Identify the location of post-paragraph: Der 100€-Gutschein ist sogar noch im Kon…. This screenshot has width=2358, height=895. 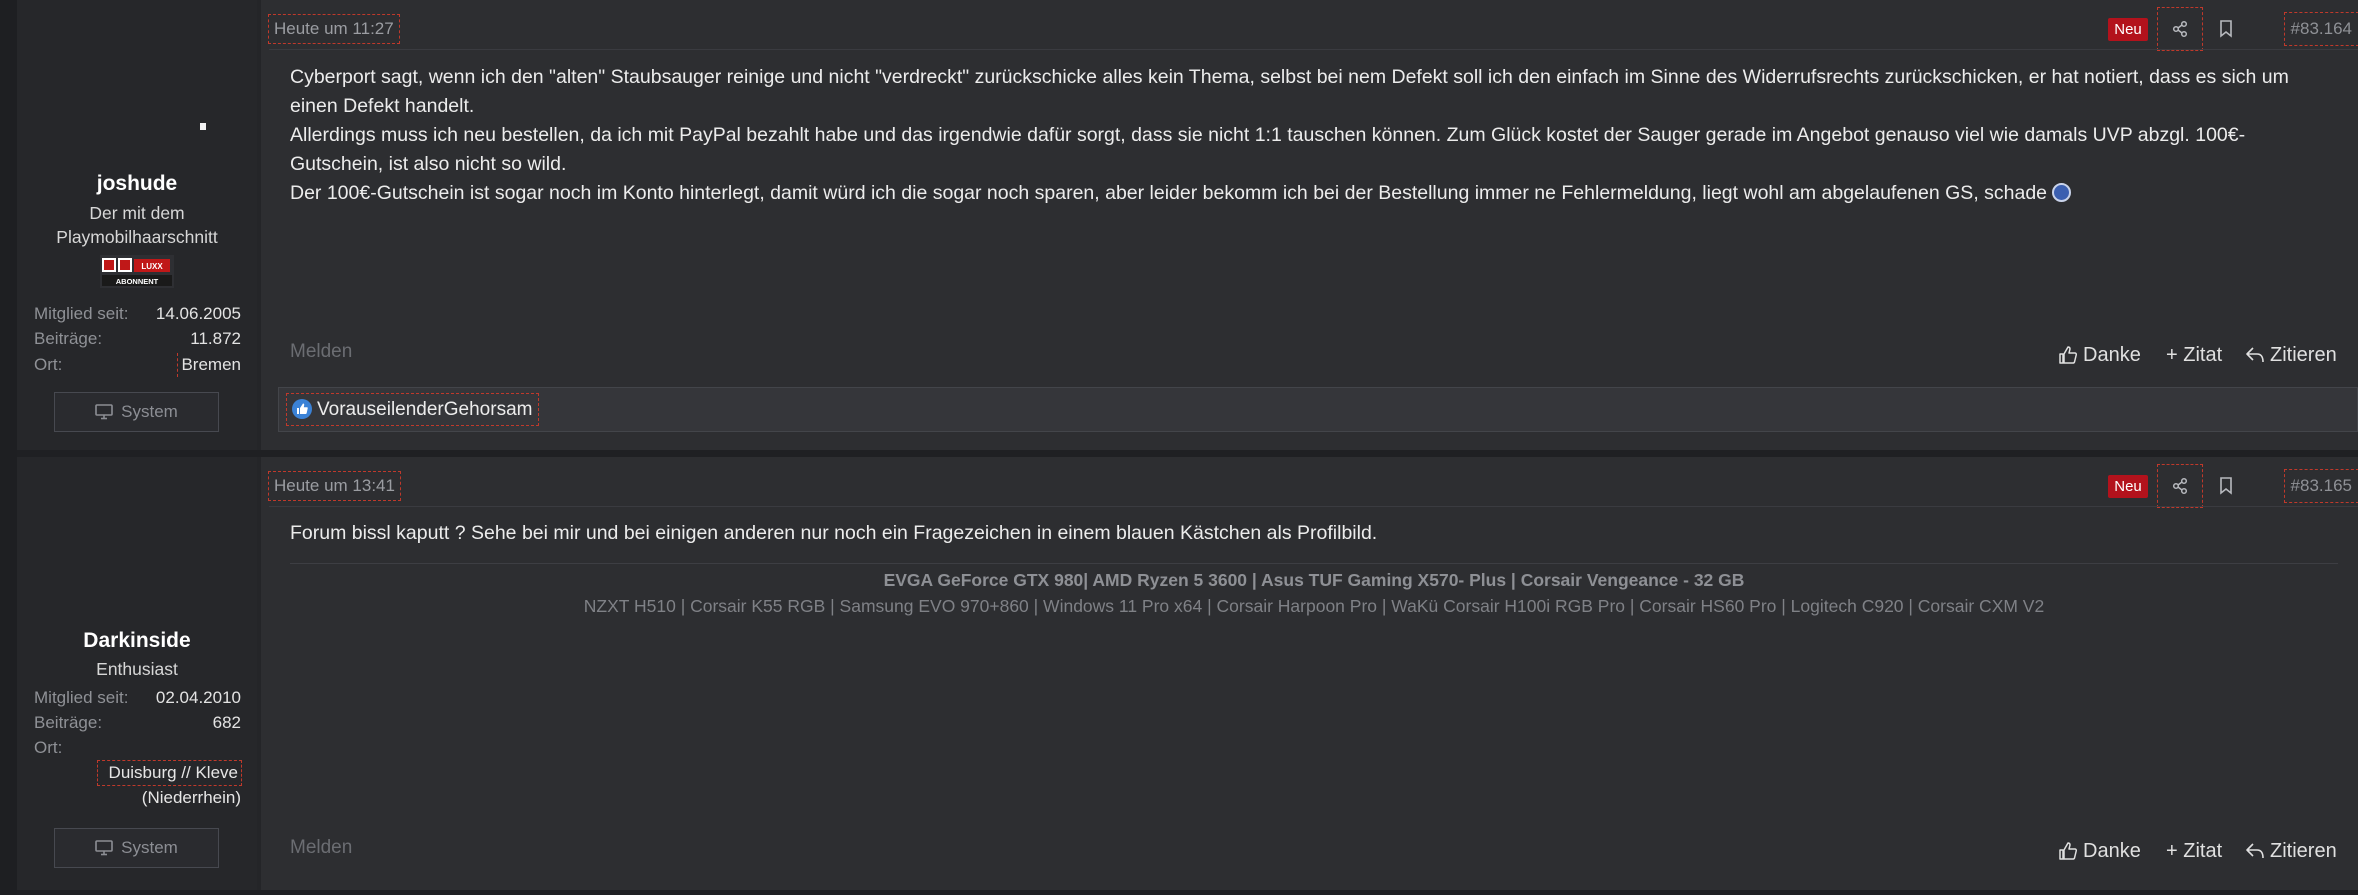
(1314, 193).